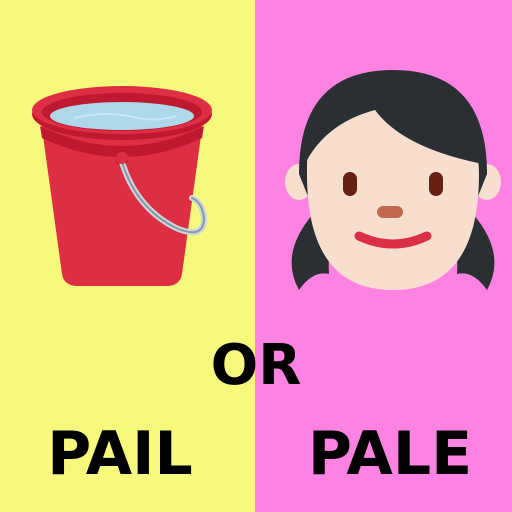 This screenshot has height=512, width=512. Describe the element at coordinates (390, 454) in the screenshot. I see `pale-word: PALE` at that location.